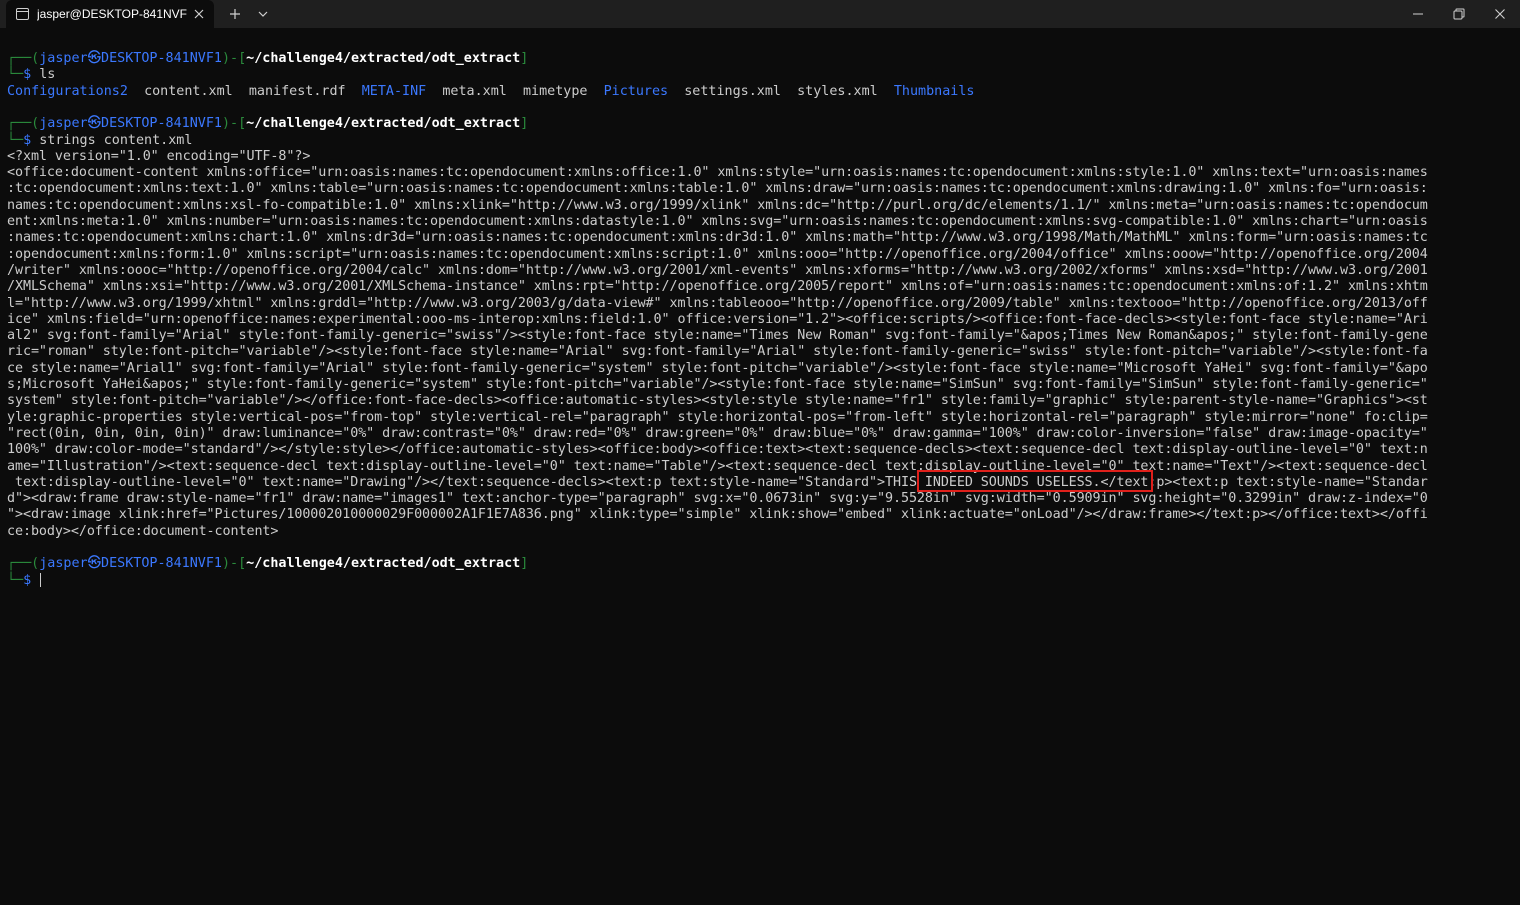  What do you see at coordinates (636, 91) in the screenshot?
I see `ls-entry-dir: Pictures` at bounding box center [636, 91].